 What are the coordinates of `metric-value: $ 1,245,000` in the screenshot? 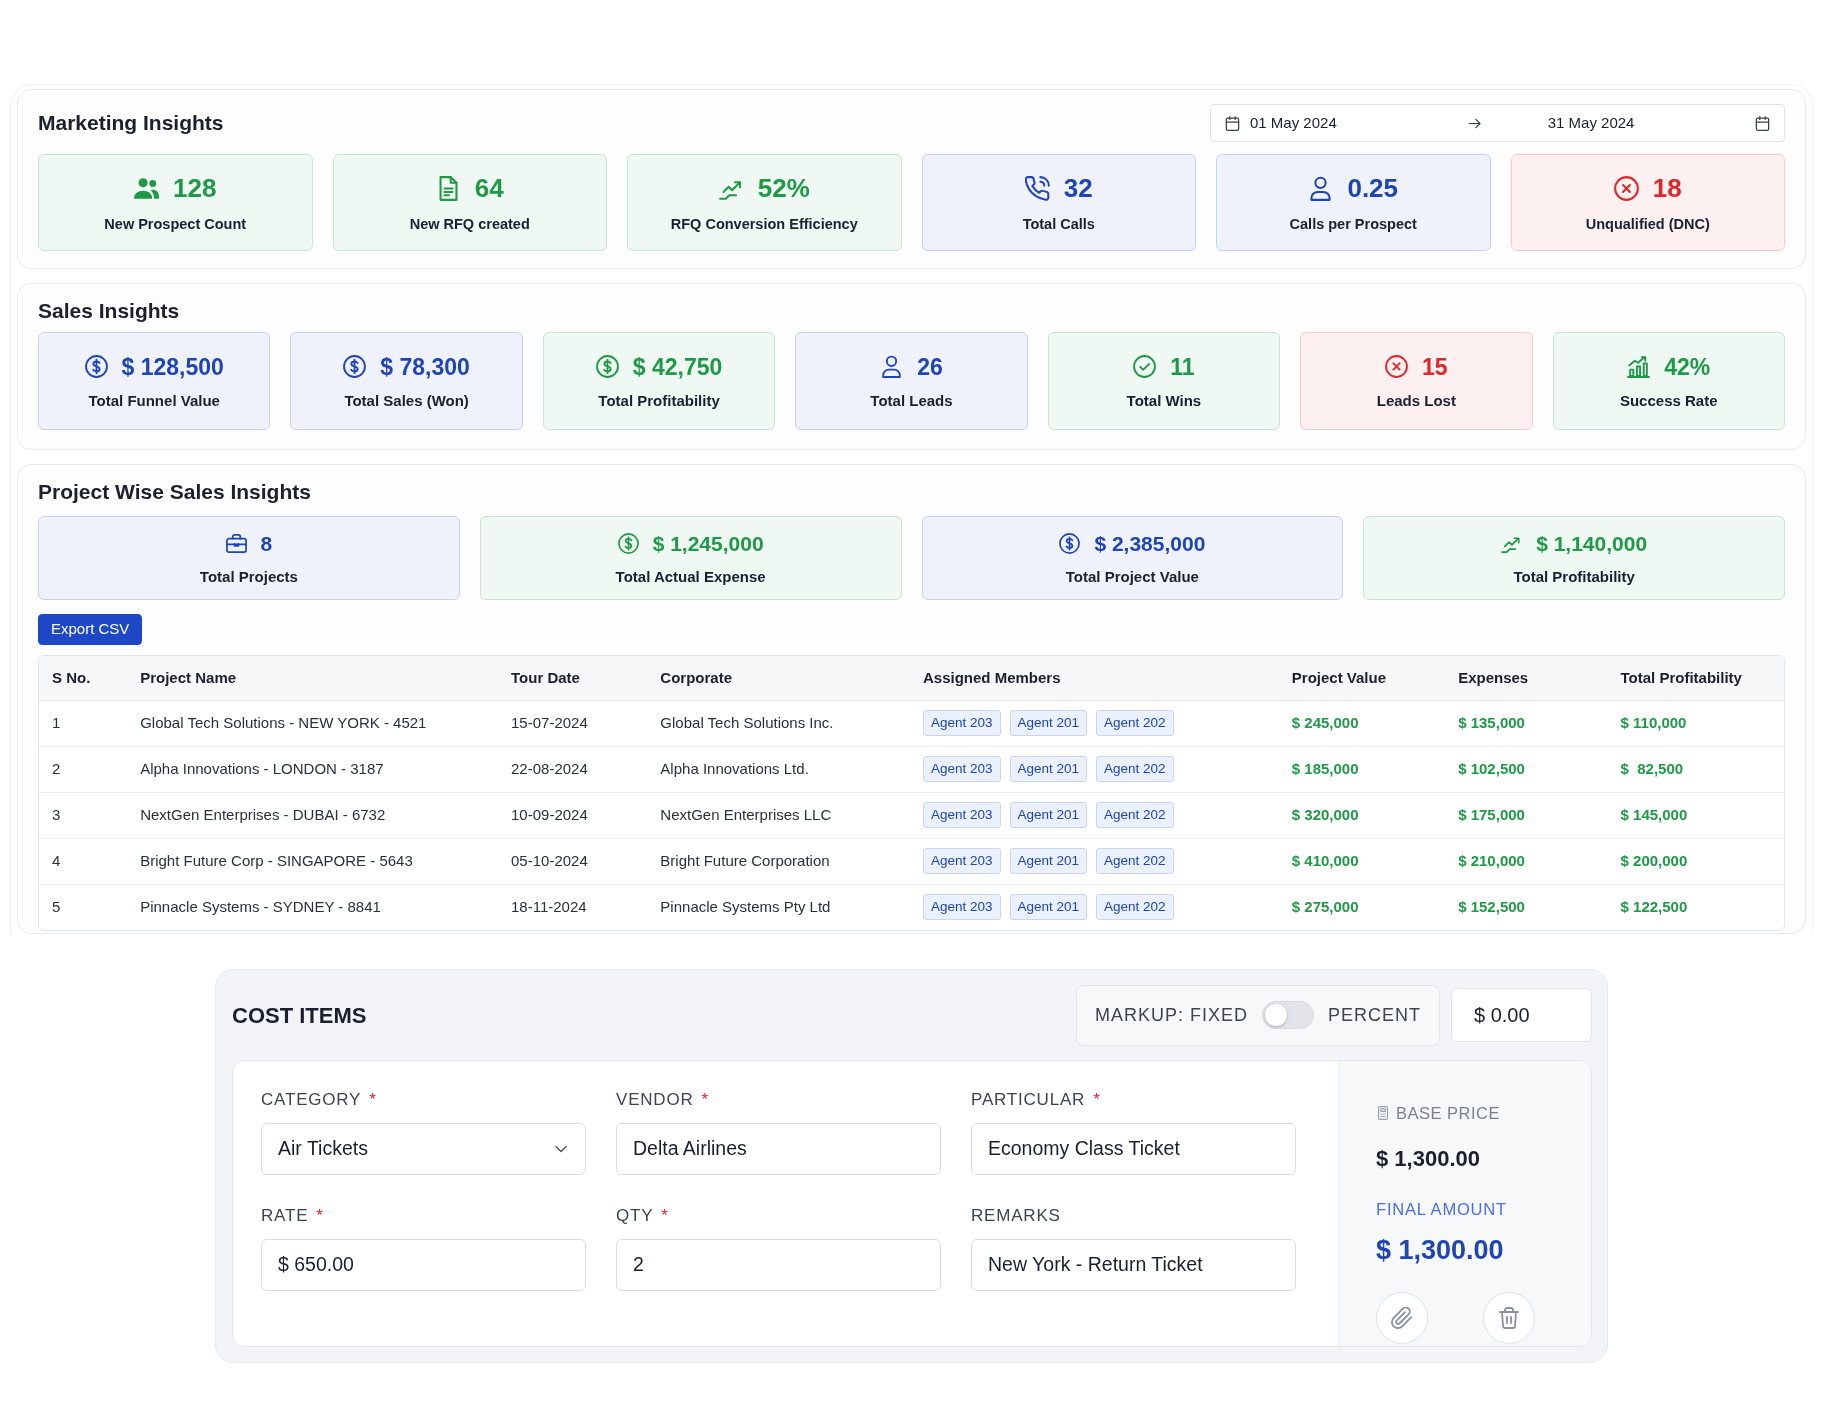 It's located at (708, 544).